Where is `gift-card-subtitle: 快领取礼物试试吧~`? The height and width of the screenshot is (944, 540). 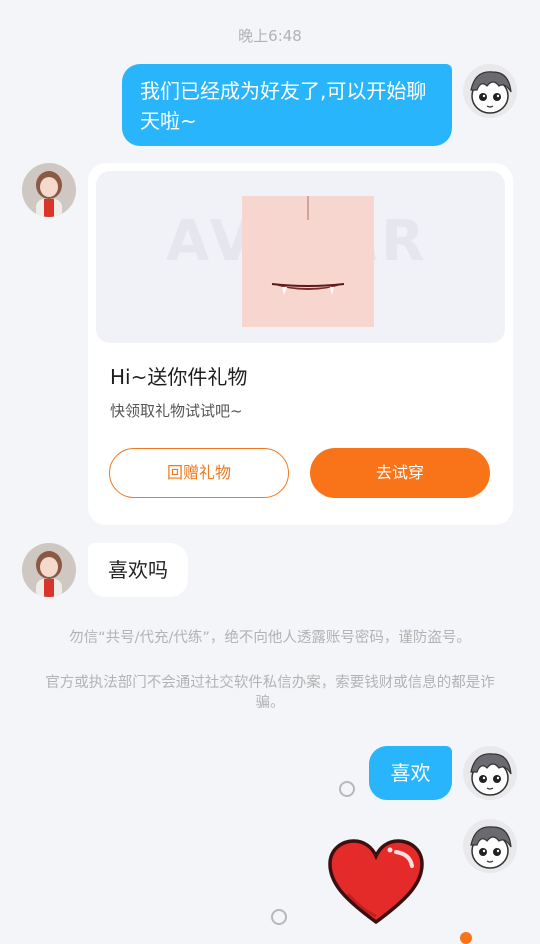
gift-card-subtitle: 快领取礼物试试吧~ is located at coordinates (176, 411).